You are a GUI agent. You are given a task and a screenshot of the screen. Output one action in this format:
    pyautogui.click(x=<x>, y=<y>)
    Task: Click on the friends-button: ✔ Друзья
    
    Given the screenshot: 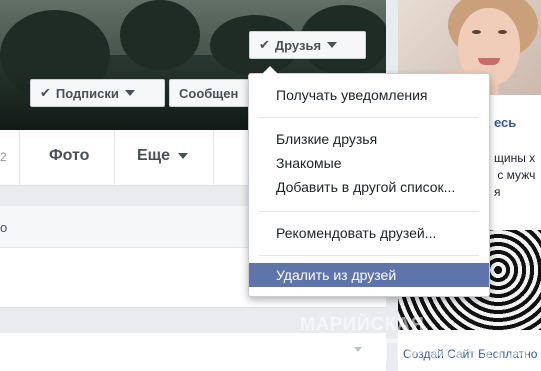 What is the action you would take?
    pyautogui.click(x=307, y=45)
    